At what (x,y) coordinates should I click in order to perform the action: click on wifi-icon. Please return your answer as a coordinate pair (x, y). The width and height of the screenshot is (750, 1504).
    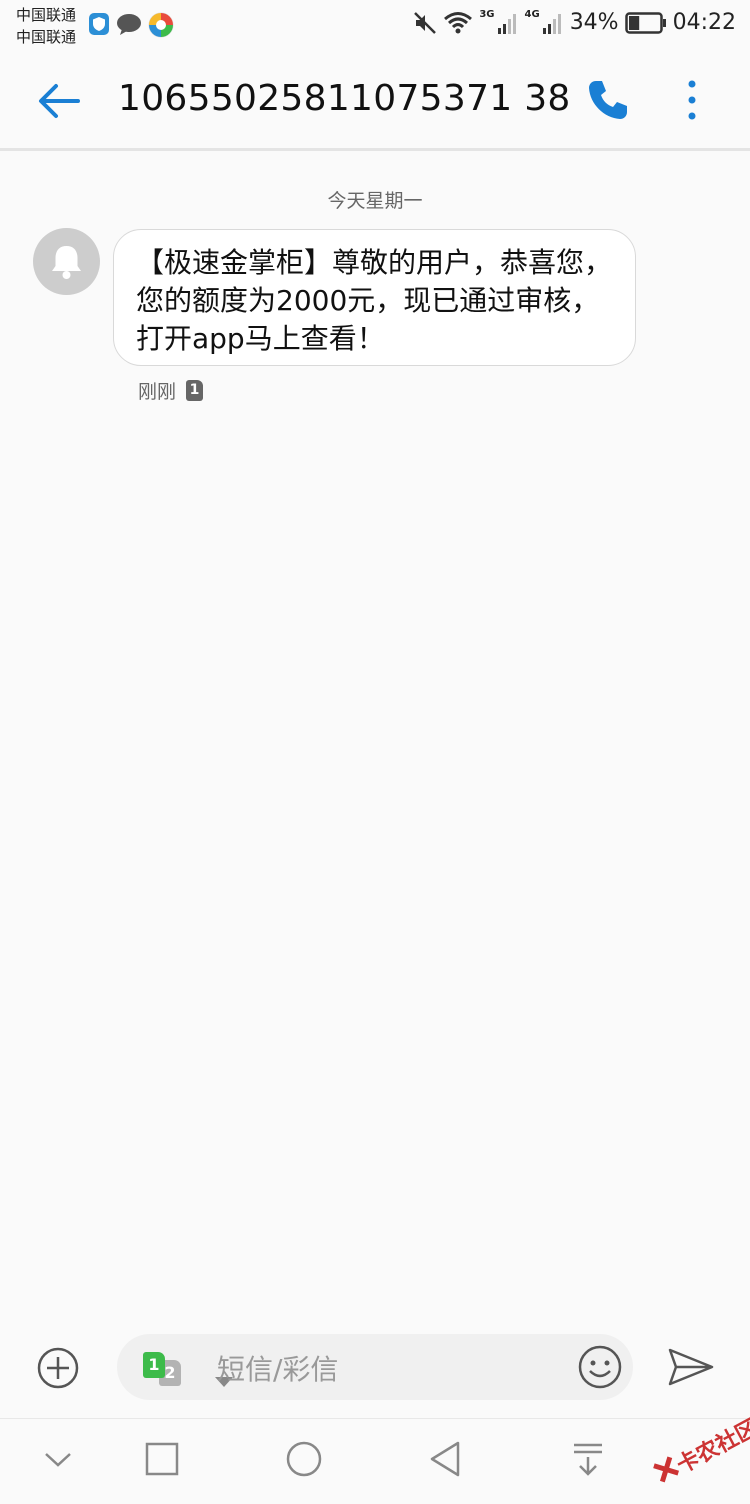
    Looking at the image, I should click on (458, 22).